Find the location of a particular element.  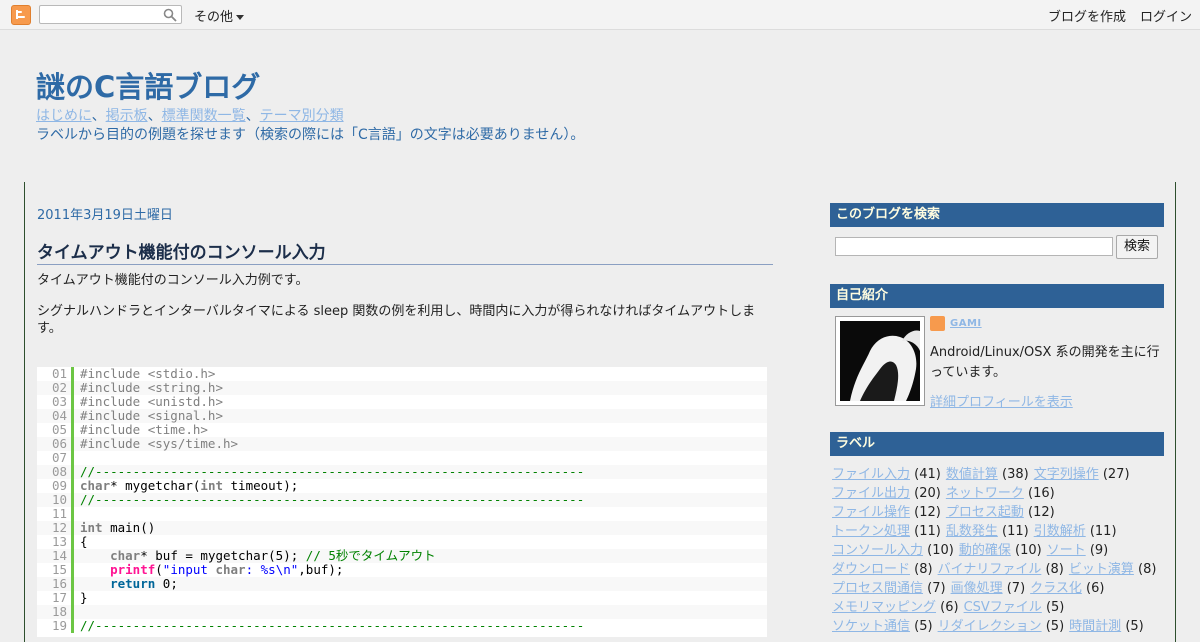

label-link: ファイル操作 is located at coordinates (871, 512).